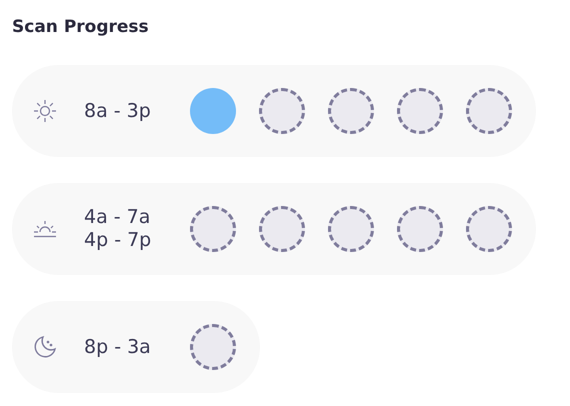 Image resolution: width=570 pixels, height=406 pixels. What do you see at coordinates (45, 111) in the screenshot?
I see `sun-icon` at bounding box center [45, 111].